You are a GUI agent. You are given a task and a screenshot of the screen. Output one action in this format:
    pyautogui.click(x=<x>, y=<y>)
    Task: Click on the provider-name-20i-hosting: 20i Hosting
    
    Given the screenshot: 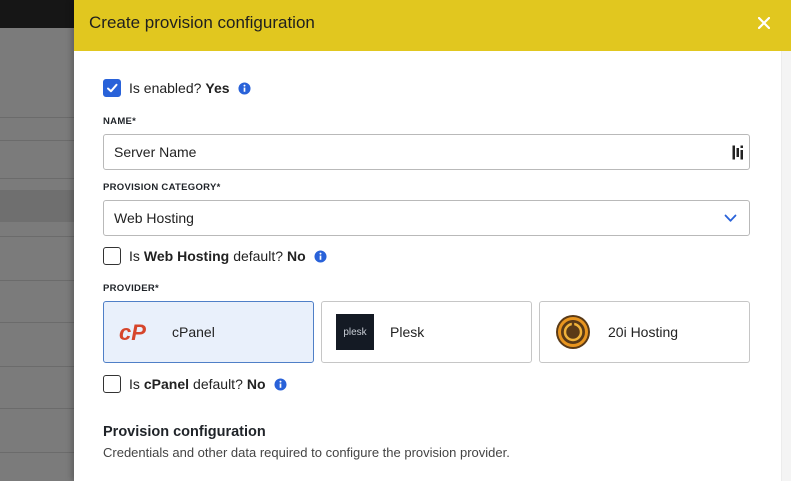 What is the action you would take?
    pyautogui.click(x=643, y=332)
    